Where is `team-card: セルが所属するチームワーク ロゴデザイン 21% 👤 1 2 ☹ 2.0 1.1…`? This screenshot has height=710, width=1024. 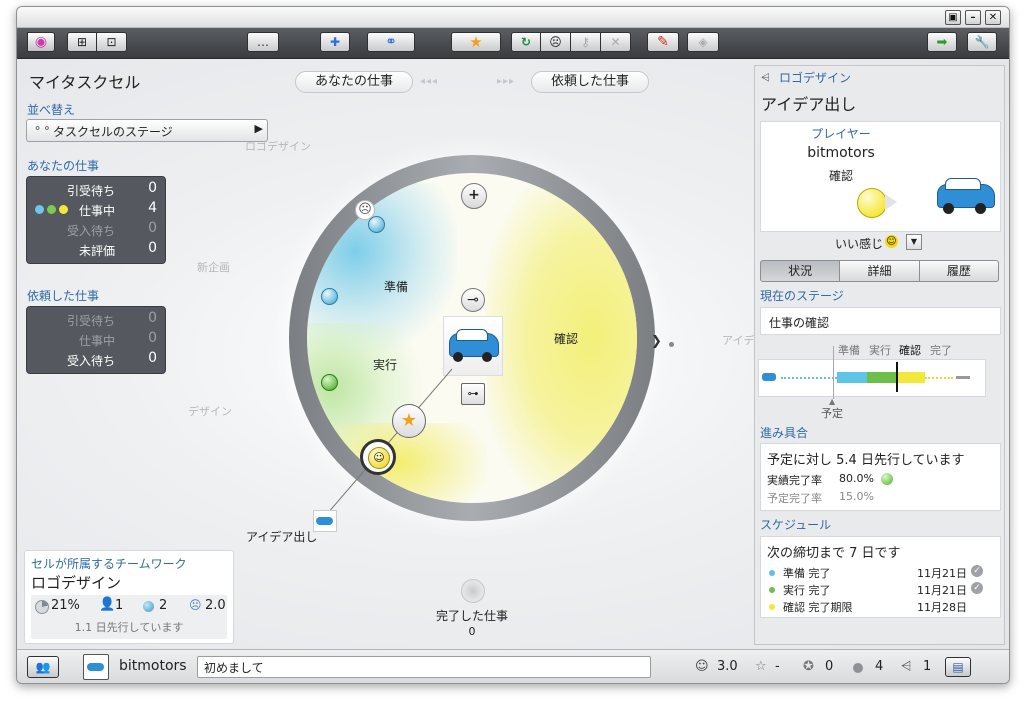
team-card: セルが所属するチームワーク ロゴデザイン 21% 👤 1 2 ☹ 2.0 1.1… is located at coordinates (129, 597).